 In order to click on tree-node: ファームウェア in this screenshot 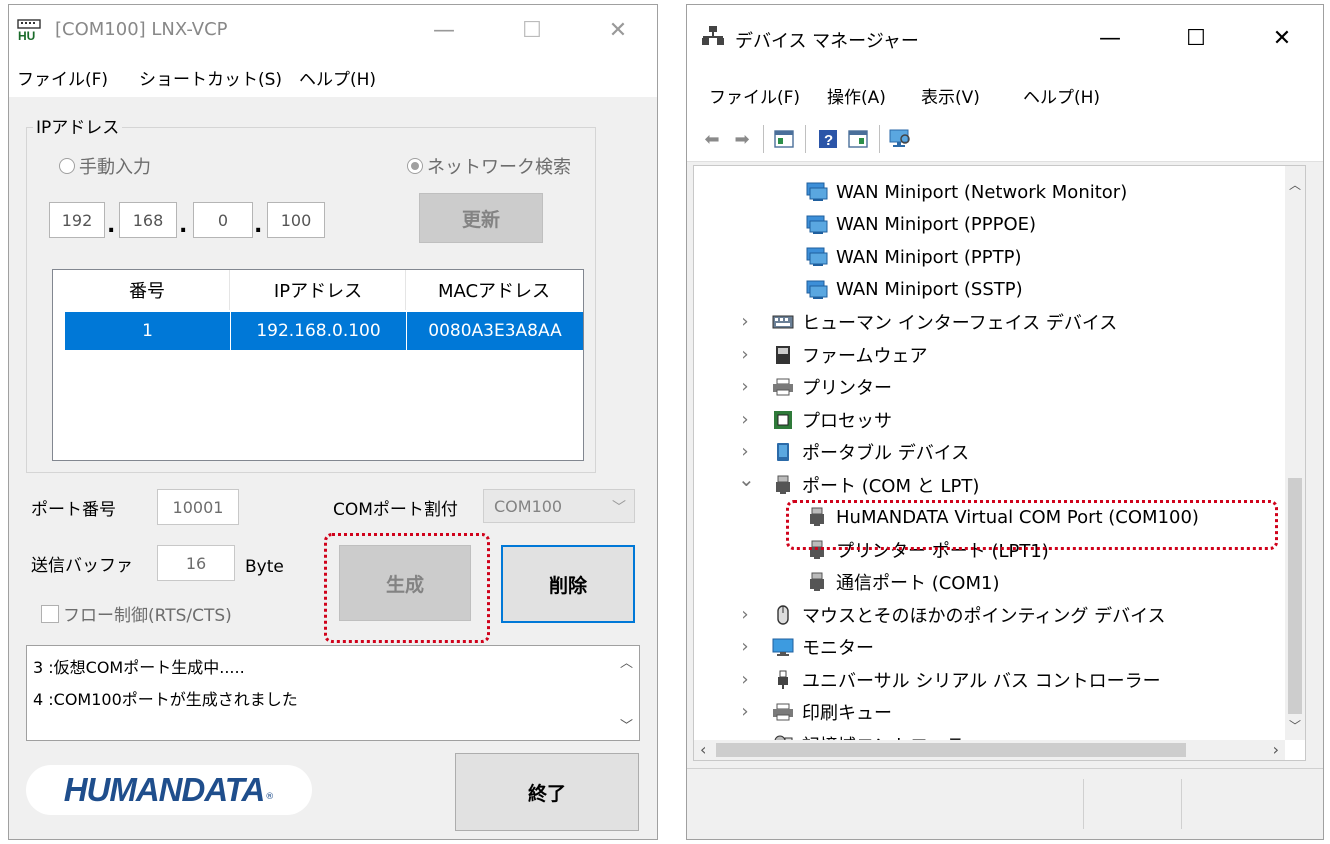, I will do `click(849, 355)`.